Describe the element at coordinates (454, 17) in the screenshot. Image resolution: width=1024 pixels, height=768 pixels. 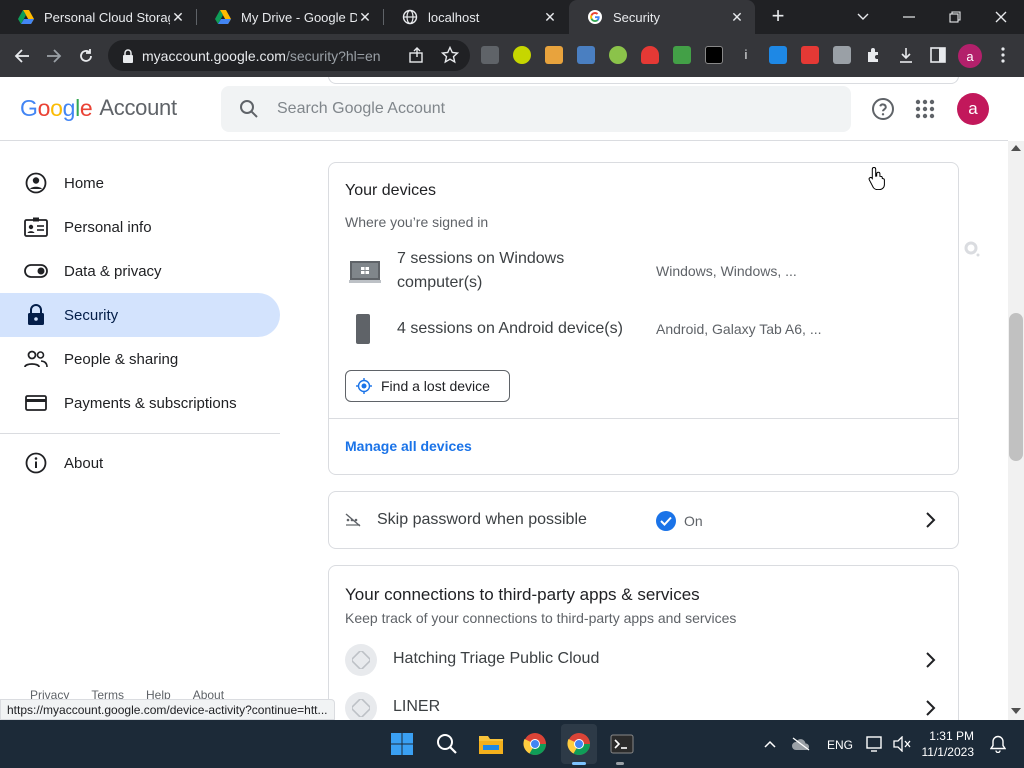
I see `tab-title: localhost` at that location.